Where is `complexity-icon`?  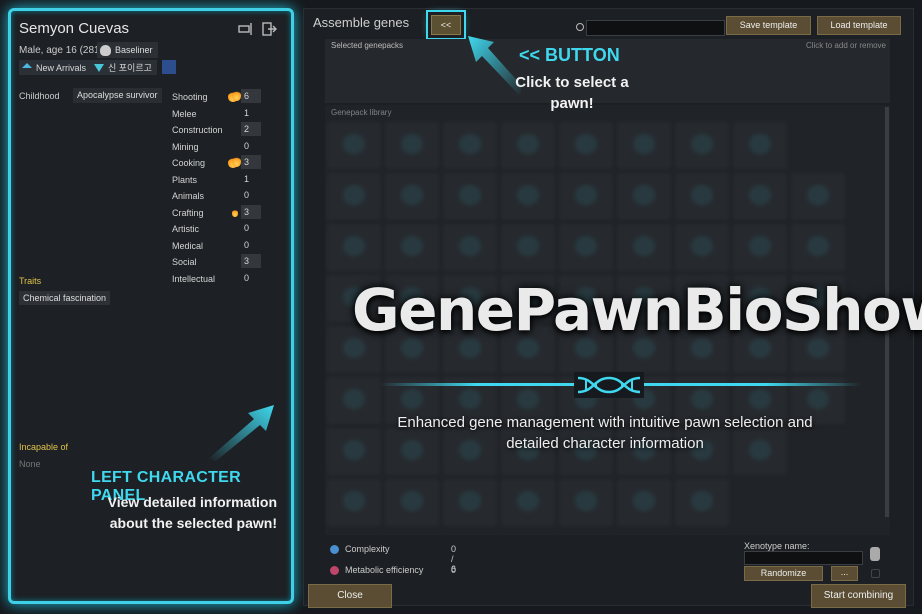 complexity-icon is located at coordinates (334, 550).